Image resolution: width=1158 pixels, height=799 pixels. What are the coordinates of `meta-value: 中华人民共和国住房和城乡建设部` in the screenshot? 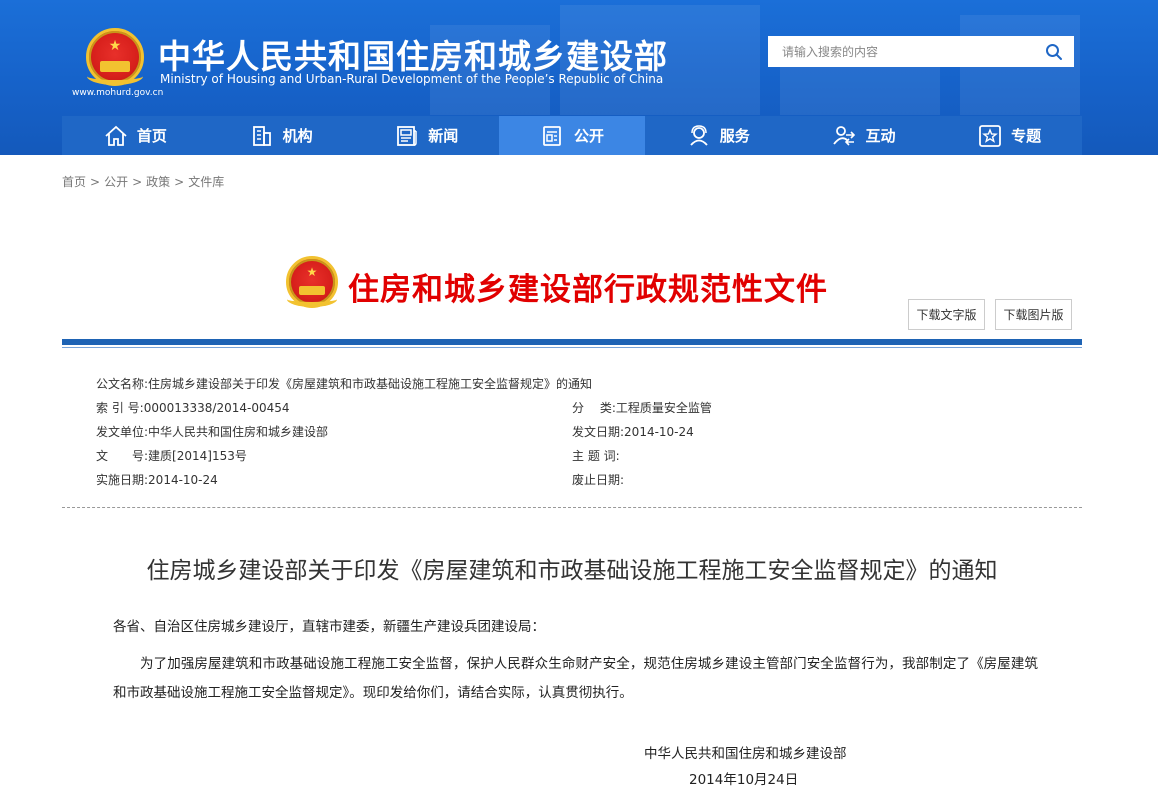 It's located at (238, 432).